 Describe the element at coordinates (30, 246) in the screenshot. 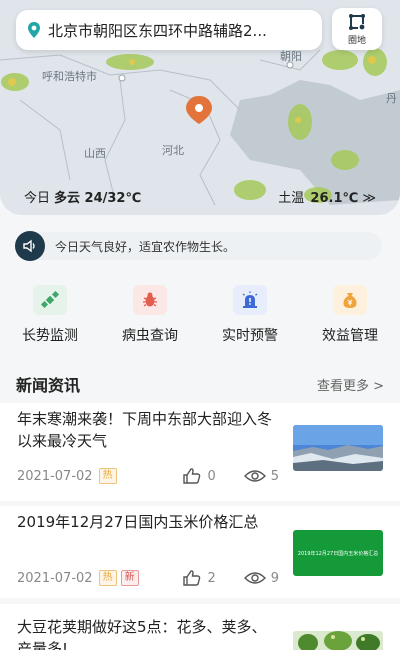

I see `speaker-icon` at that location.